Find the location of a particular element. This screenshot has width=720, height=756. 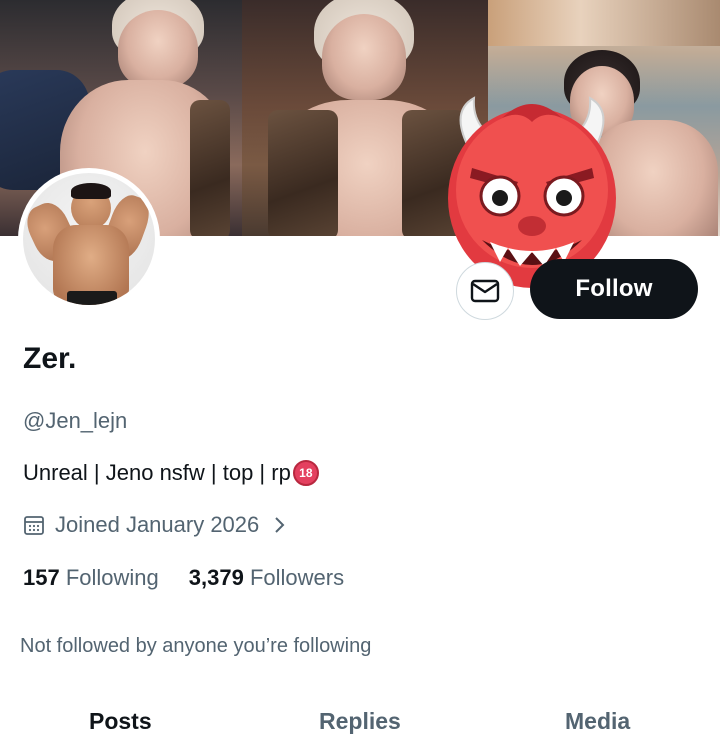

avatar-photo is located at coordinates (89, 239).